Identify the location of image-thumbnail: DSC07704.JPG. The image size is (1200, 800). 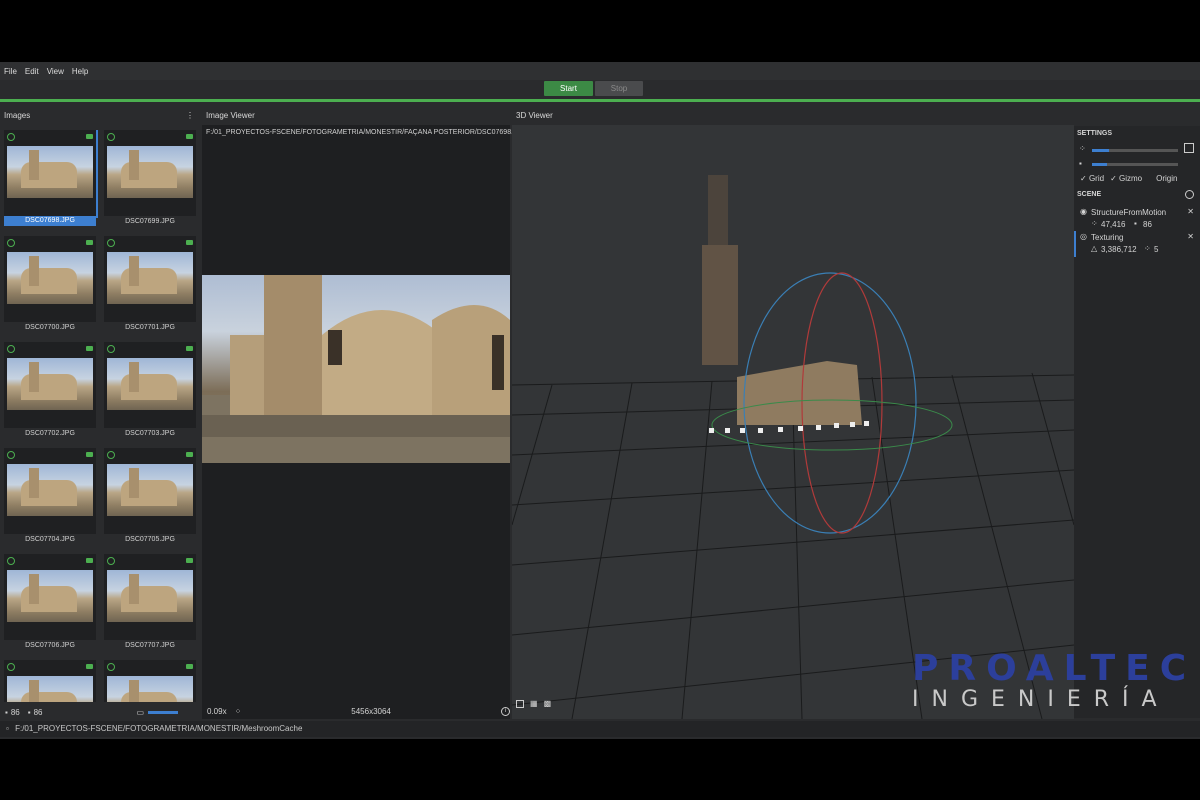
(50, 499).